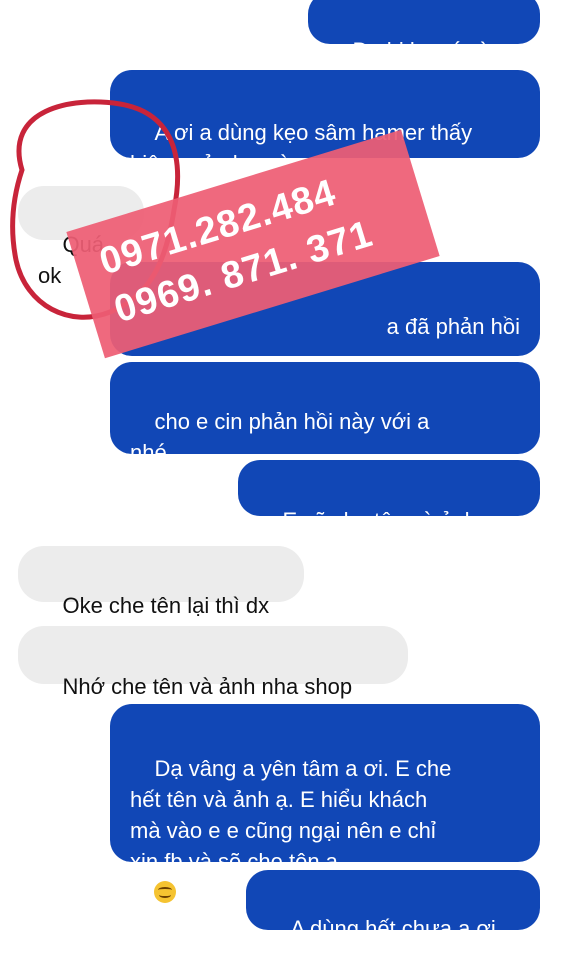 This screenshot has height=975, width=573. Describe the element at coordinates (95, 209) in the screenshot. I see `annotation-circle` at that location.